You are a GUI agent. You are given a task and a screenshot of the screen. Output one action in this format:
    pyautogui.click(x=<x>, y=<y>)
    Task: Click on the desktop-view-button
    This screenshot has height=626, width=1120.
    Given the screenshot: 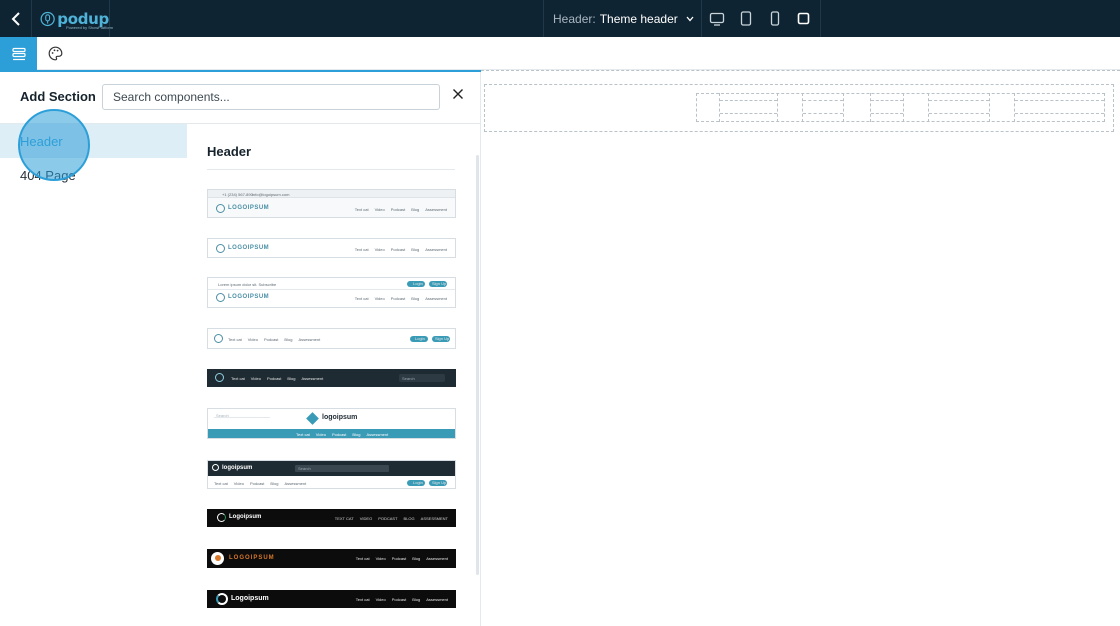 What is the action you would take?
    pyautogui.click(x=716, y=18)
    